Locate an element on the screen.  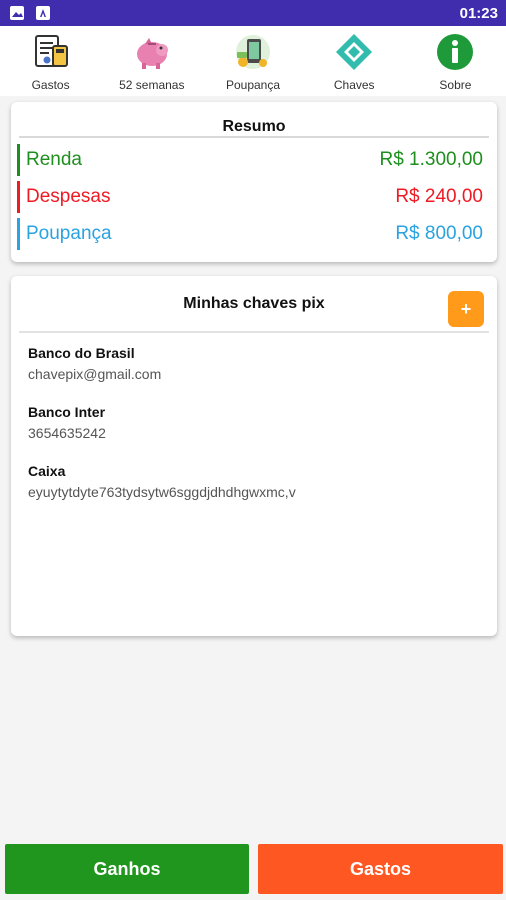
nav-chaves: Chaves is located at coordinates (354, 61).